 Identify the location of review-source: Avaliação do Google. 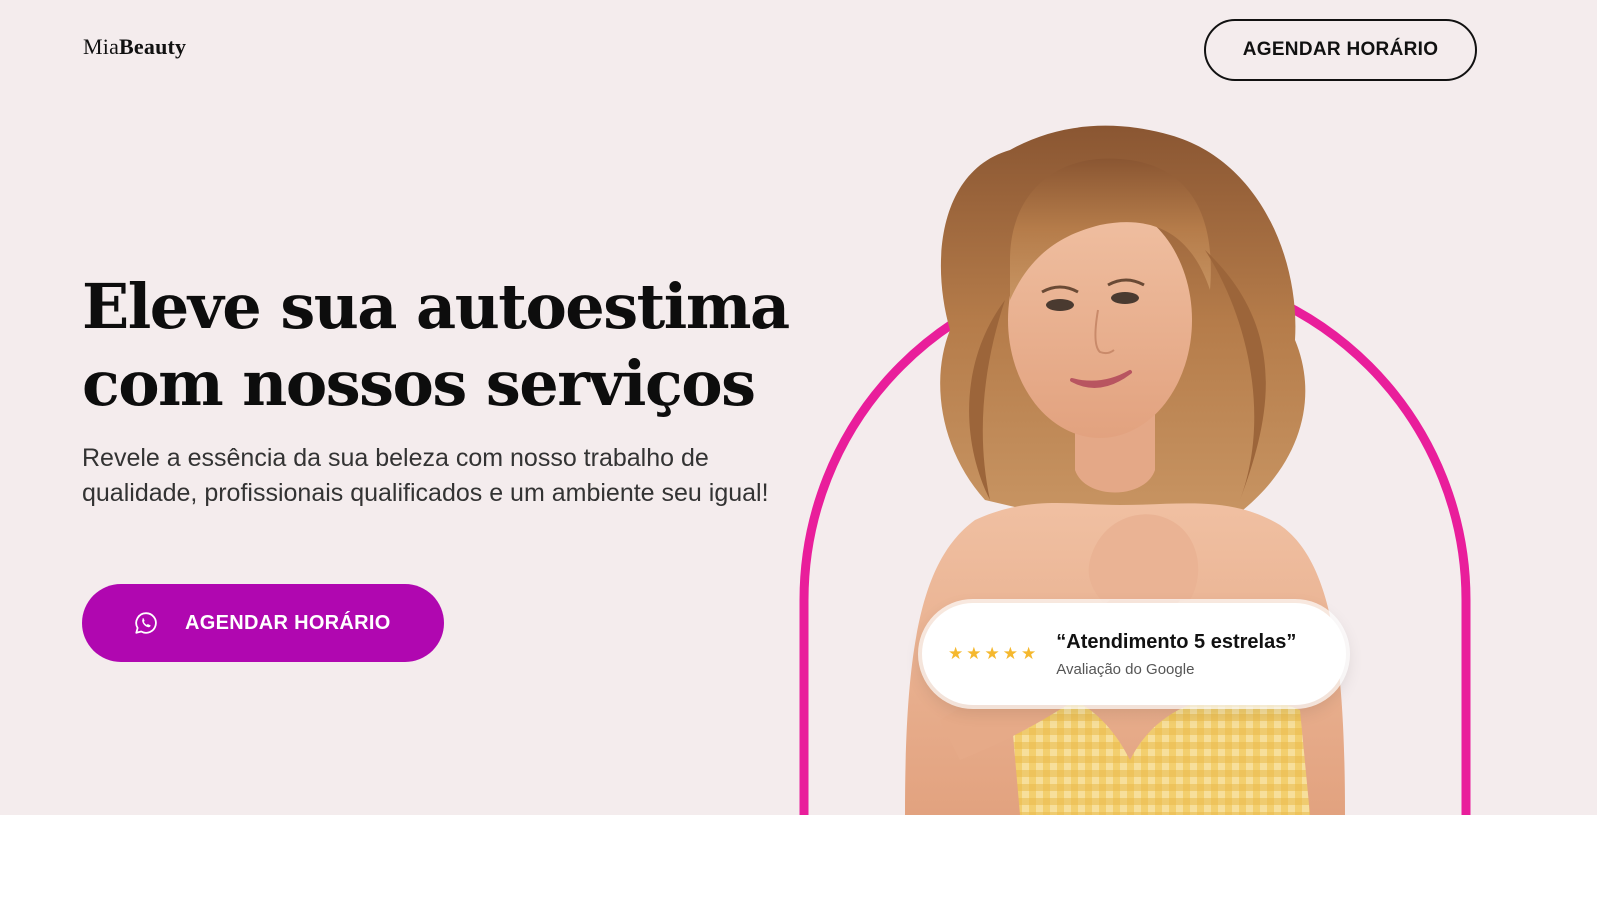
(1125, 669).